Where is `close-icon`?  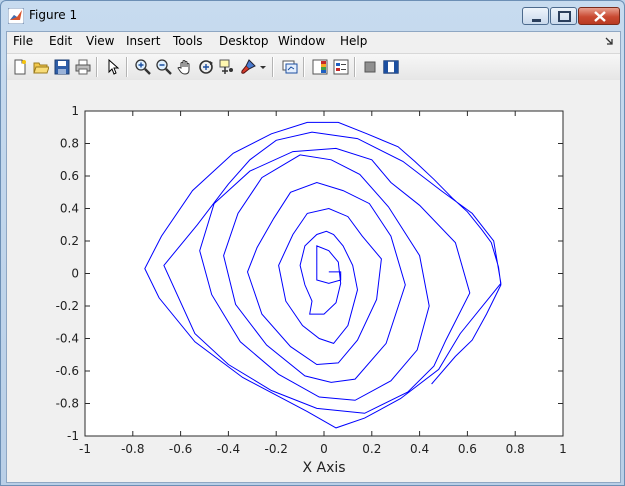 close-icon is located at coordinates (600, 16).